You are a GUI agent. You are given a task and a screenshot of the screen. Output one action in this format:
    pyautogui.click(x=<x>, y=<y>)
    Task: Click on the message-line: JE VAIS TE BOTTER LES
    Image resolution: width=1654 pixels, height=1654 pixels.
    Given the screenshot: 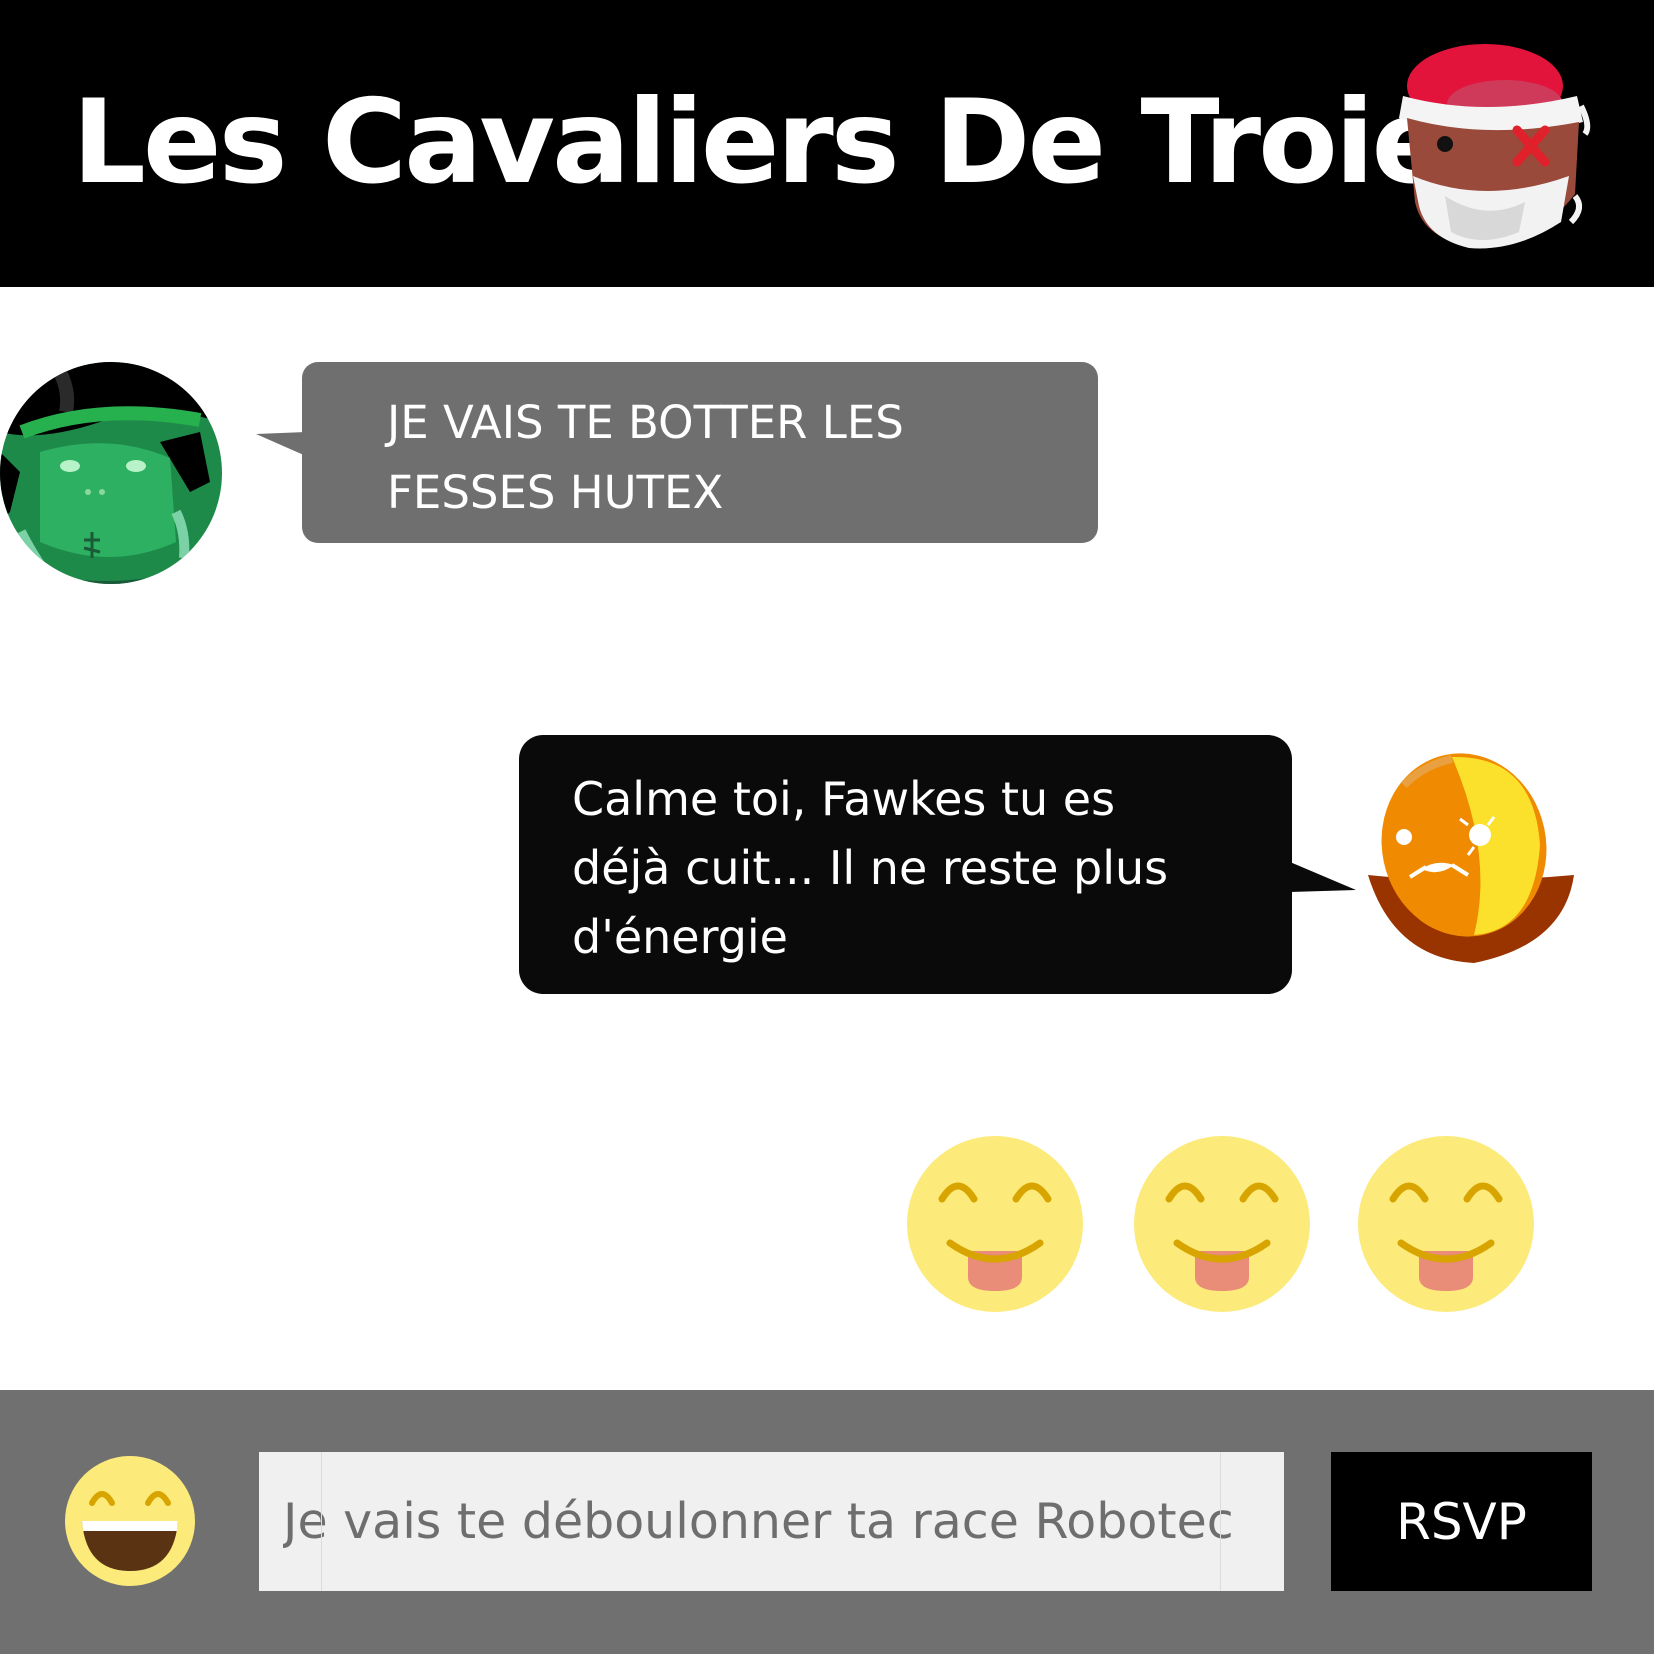 What is the action you would take?
    pyautogui.click(x=645, y=422)
    